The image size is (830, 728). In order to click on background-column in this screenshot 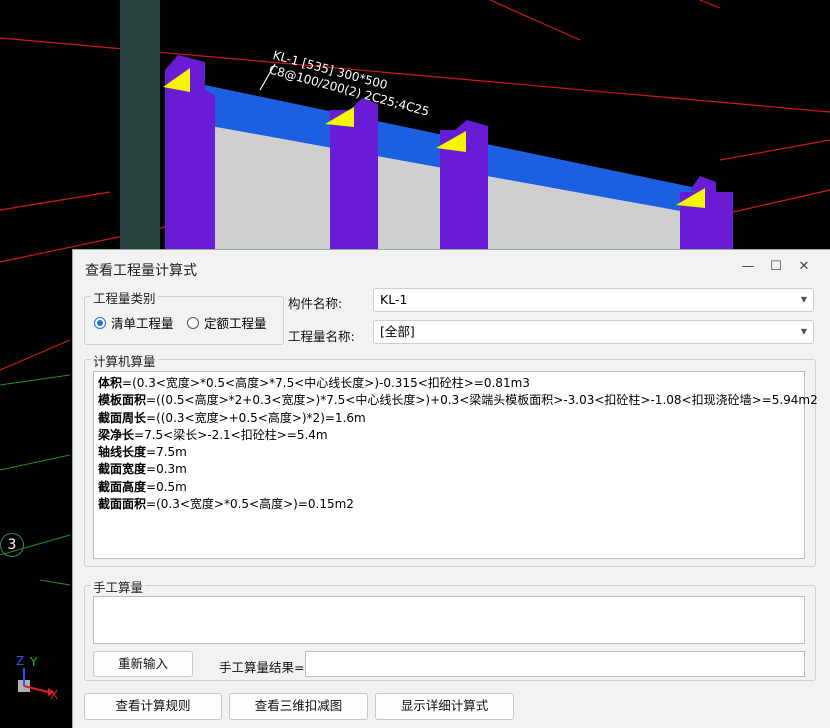, I will do `click(140, 126)`.